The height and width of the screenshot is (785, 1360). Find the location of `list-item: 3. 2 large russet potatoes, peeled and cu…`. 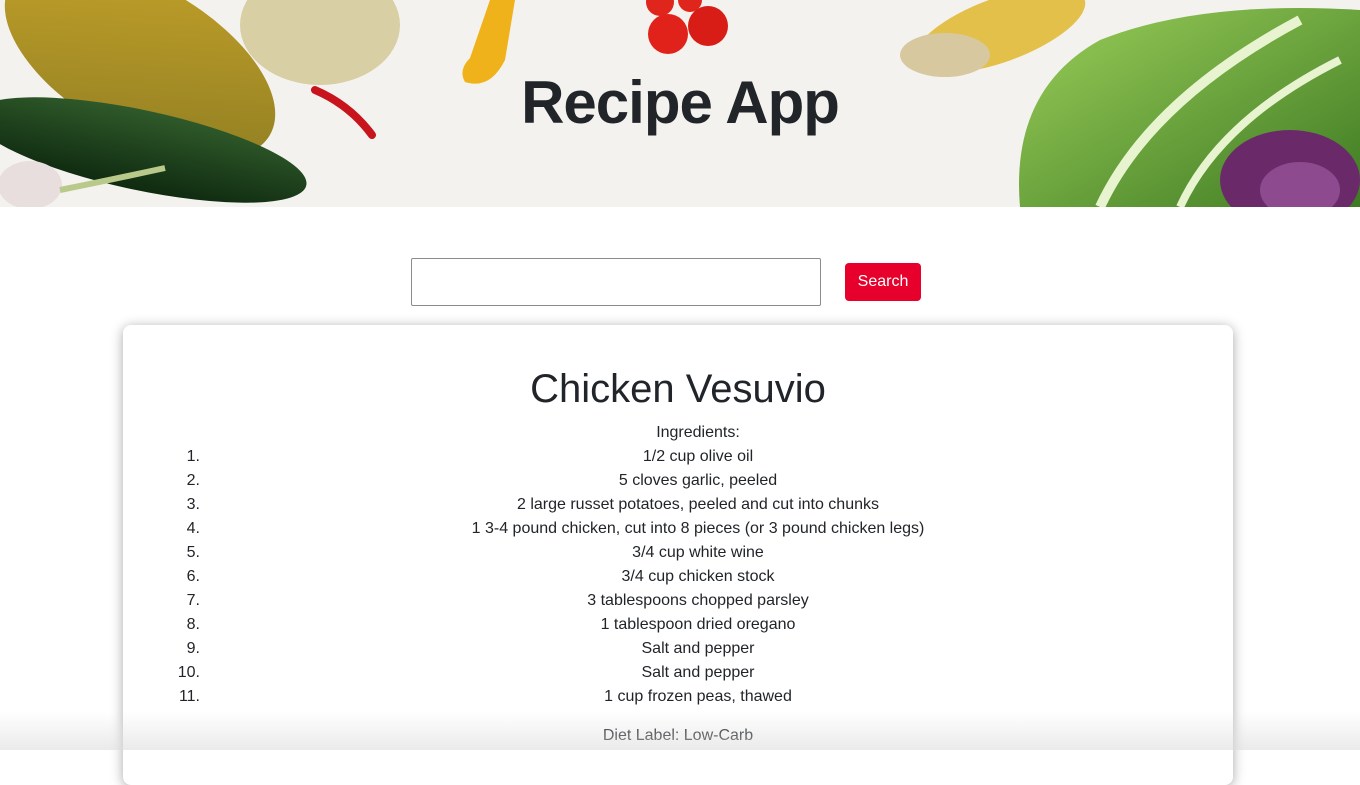

list-item: 3. 2 large russet potatoes, peeled and cu… is located at coordinates (678, 505).